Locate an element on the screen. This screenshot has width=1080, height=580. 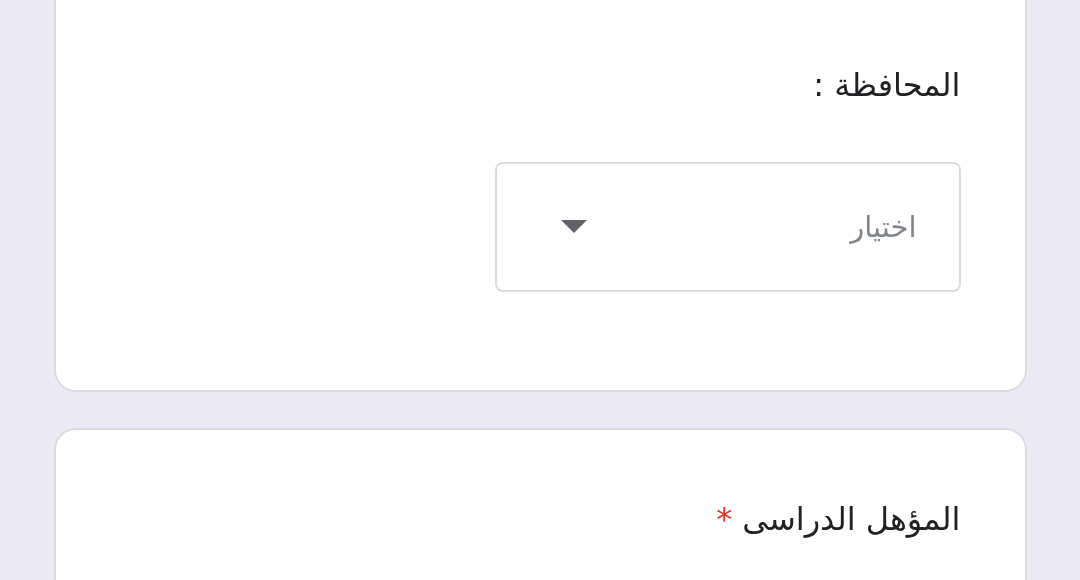
required-mark: * is located at coordinates (724, 519).